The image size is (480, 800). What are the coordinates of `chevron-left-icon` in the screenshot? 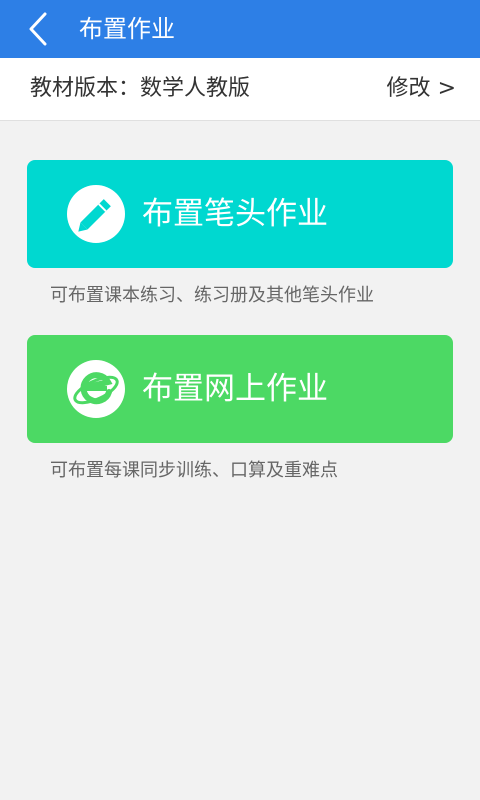 It's located at (38, 29).